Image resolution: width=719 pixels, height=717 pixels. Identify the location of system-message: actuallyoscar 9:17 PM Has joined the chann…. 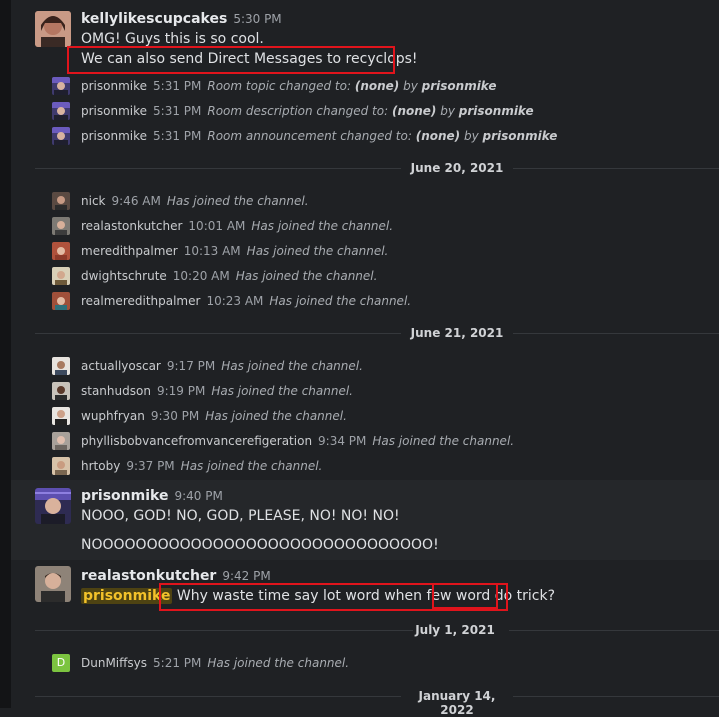
(222, 366).